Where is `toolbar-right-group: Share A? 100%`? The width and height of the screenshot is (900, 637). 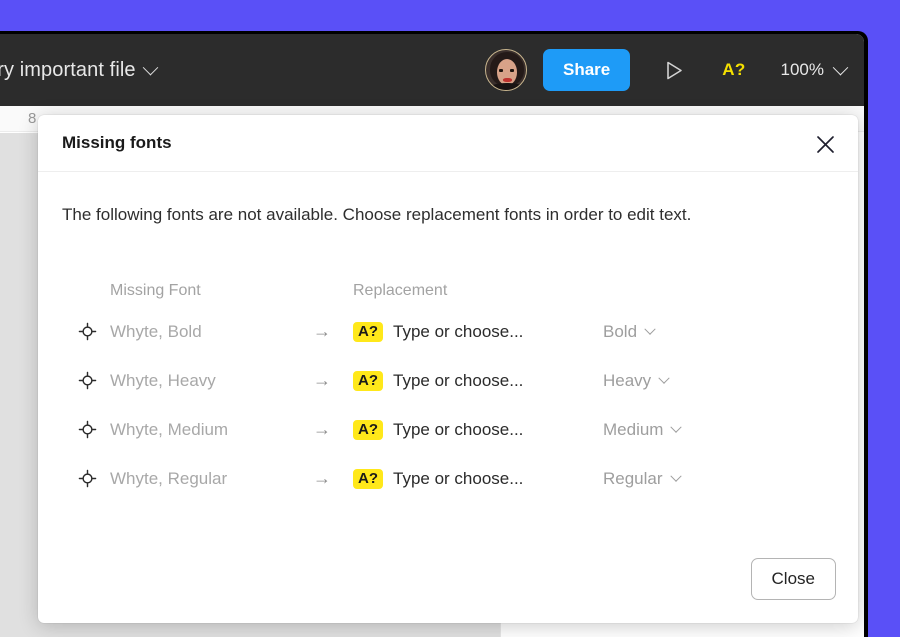
toolbar-right-group: Share A? 100% is located at coordinates (667, 70).